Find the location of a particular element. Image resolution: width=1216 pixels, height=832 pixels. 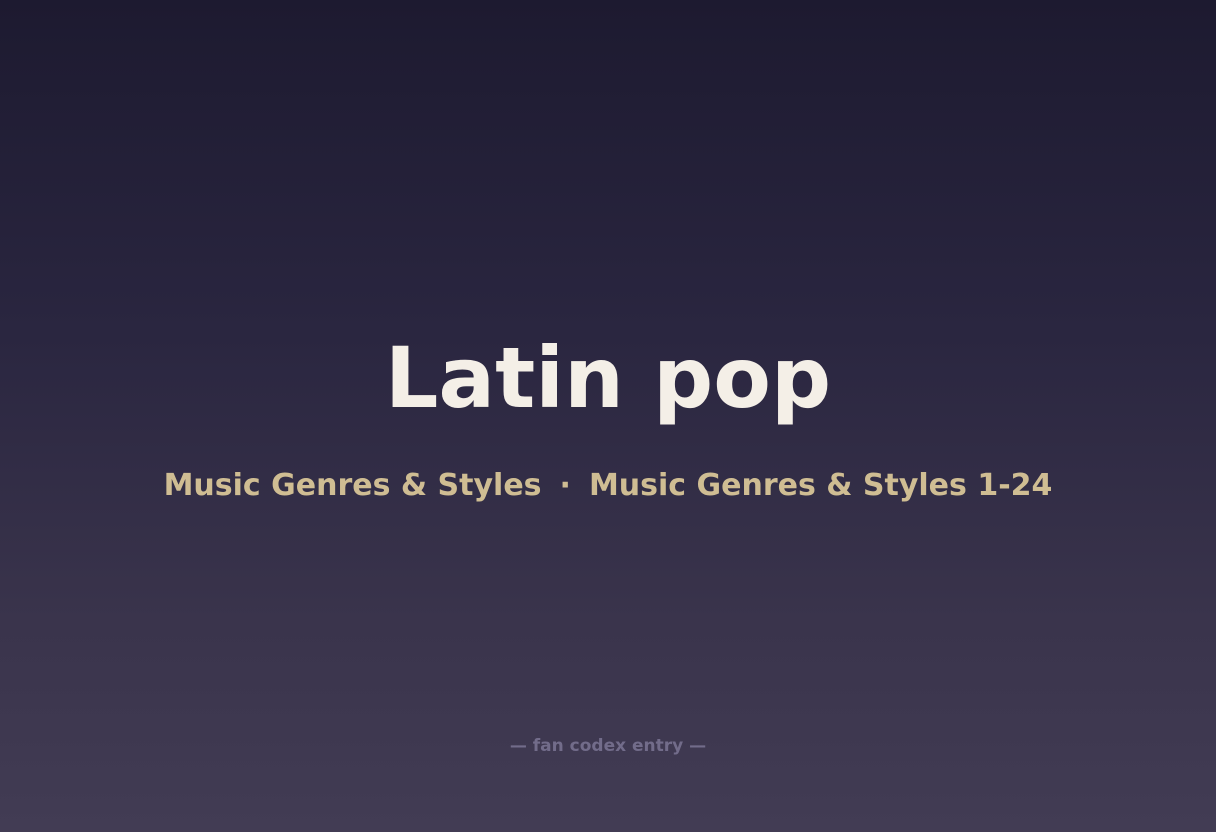

page-title: Latin pop is located at coordinates (608, 378).